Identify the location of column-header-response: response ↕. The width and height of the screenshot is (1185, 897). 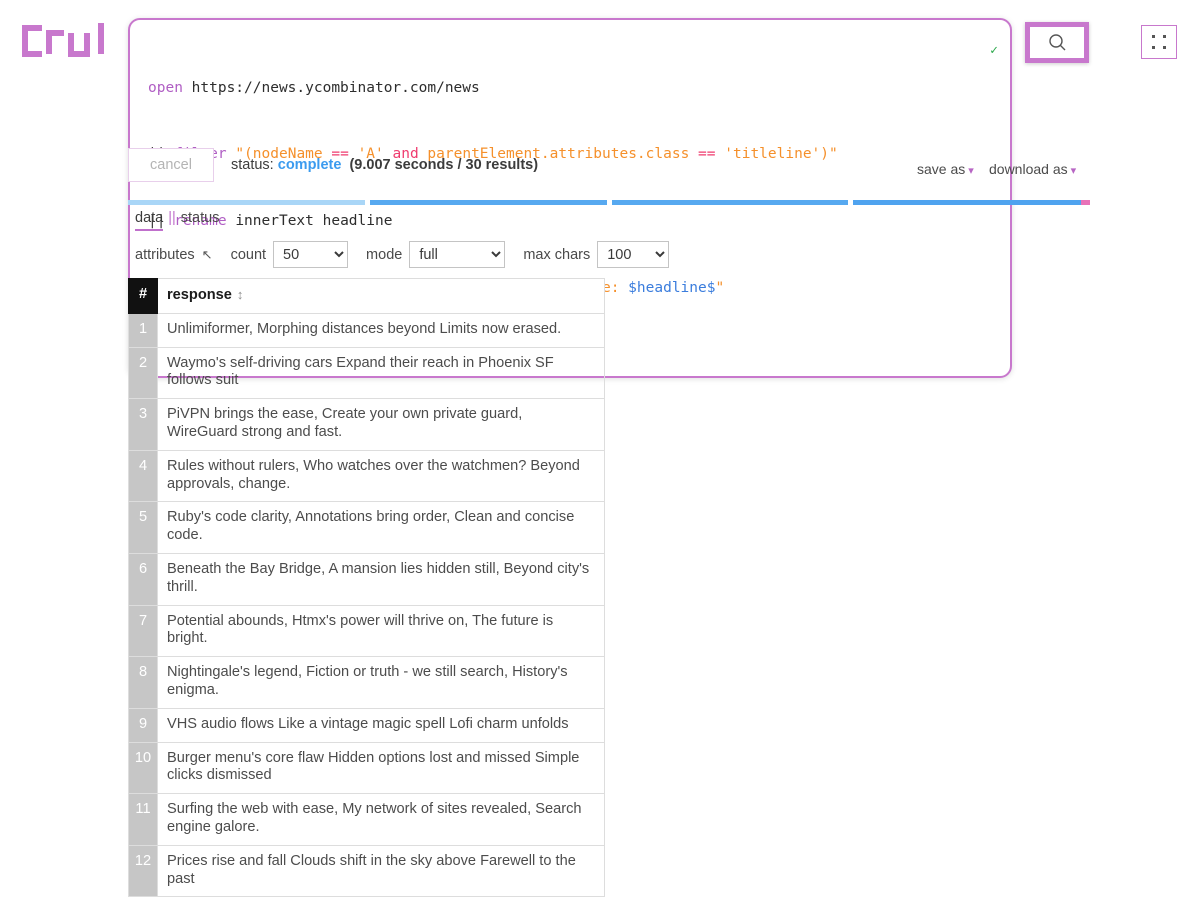
(381, 296).